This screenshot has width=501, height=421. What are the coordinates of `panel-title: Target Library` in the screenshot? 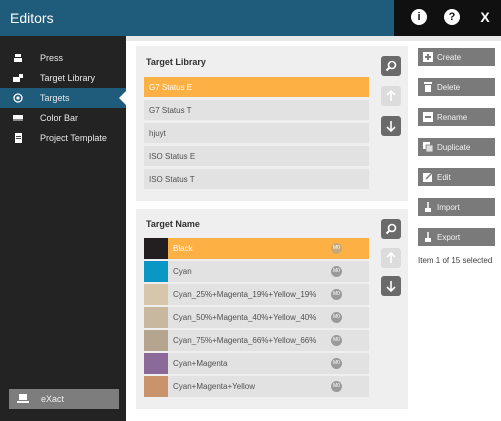 It's located at (176, 62).